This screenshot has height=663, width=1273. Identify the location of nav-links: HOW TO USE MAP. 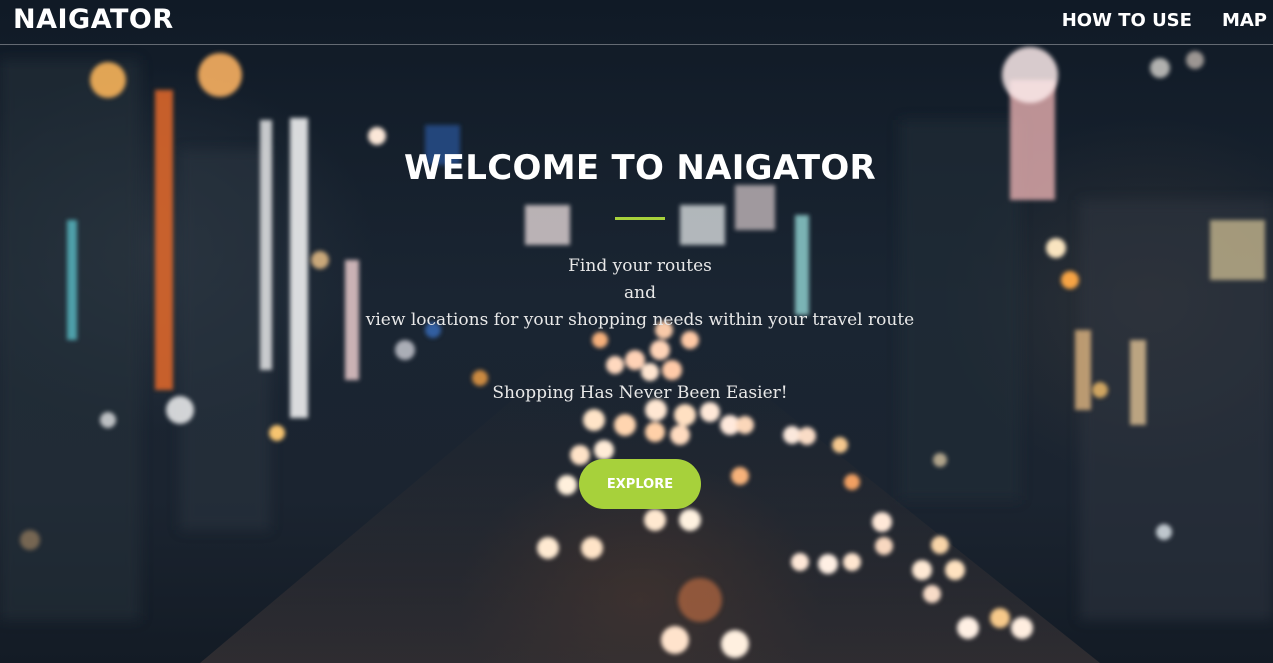
(1164, 20).